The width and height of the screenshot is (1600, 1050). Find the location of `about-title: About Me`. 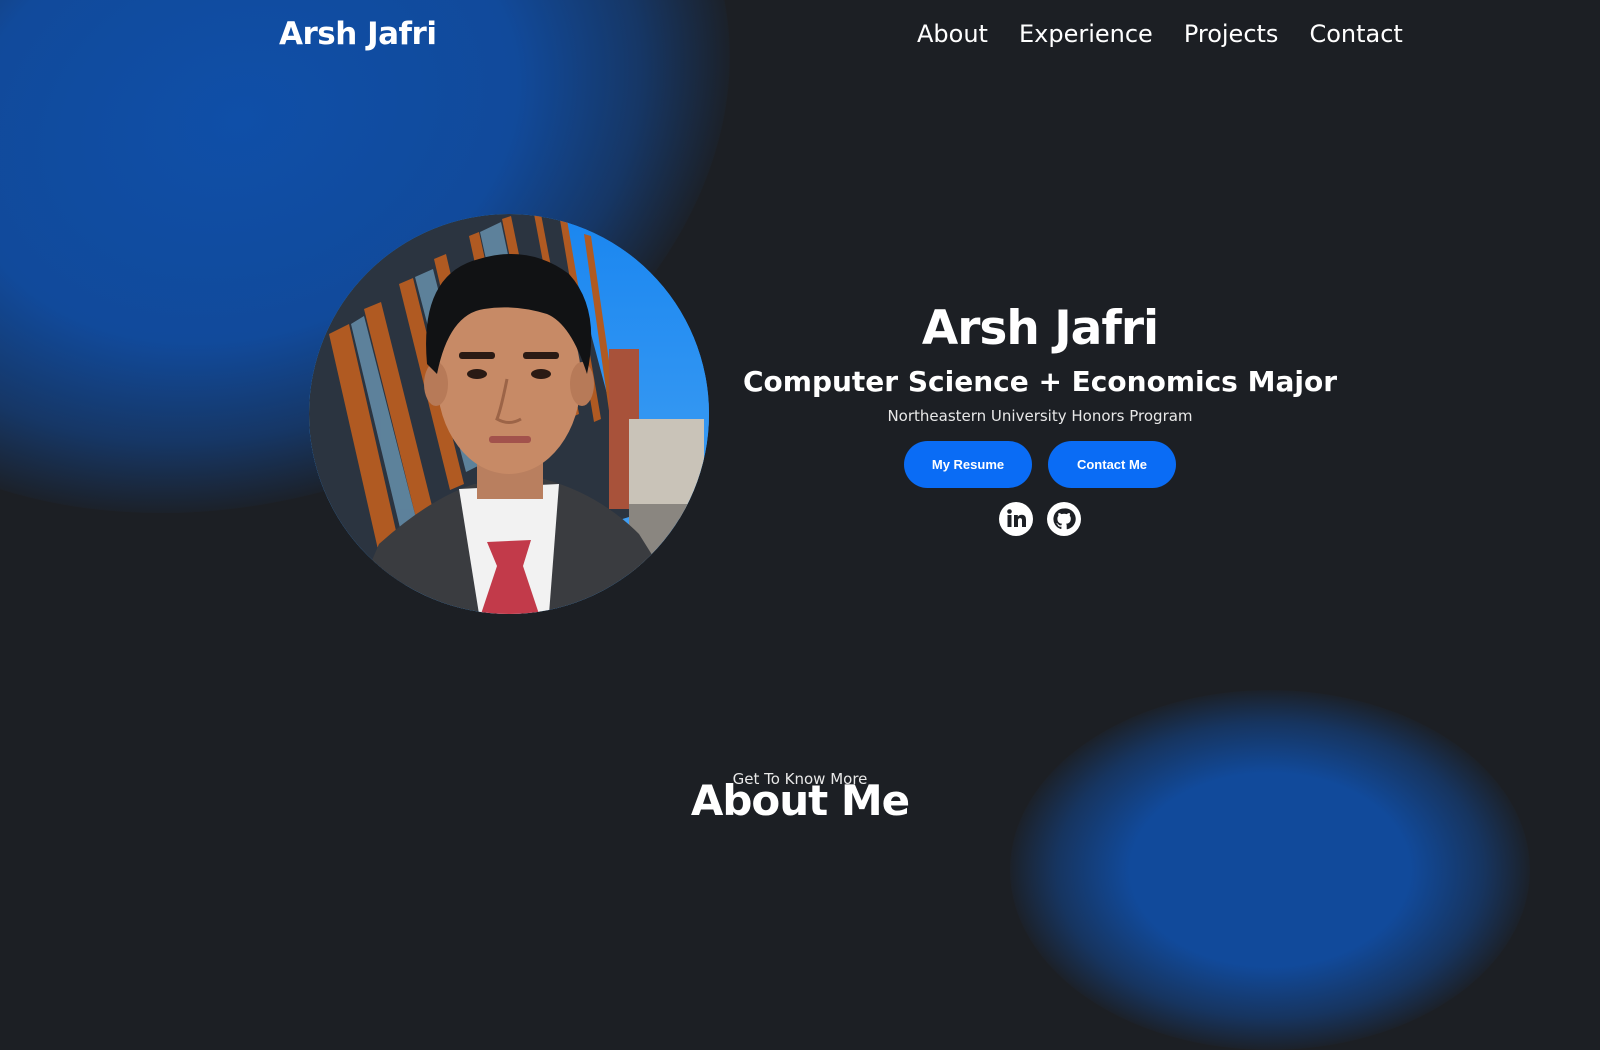

about-title: About Me is located at coordinates (800, 800).